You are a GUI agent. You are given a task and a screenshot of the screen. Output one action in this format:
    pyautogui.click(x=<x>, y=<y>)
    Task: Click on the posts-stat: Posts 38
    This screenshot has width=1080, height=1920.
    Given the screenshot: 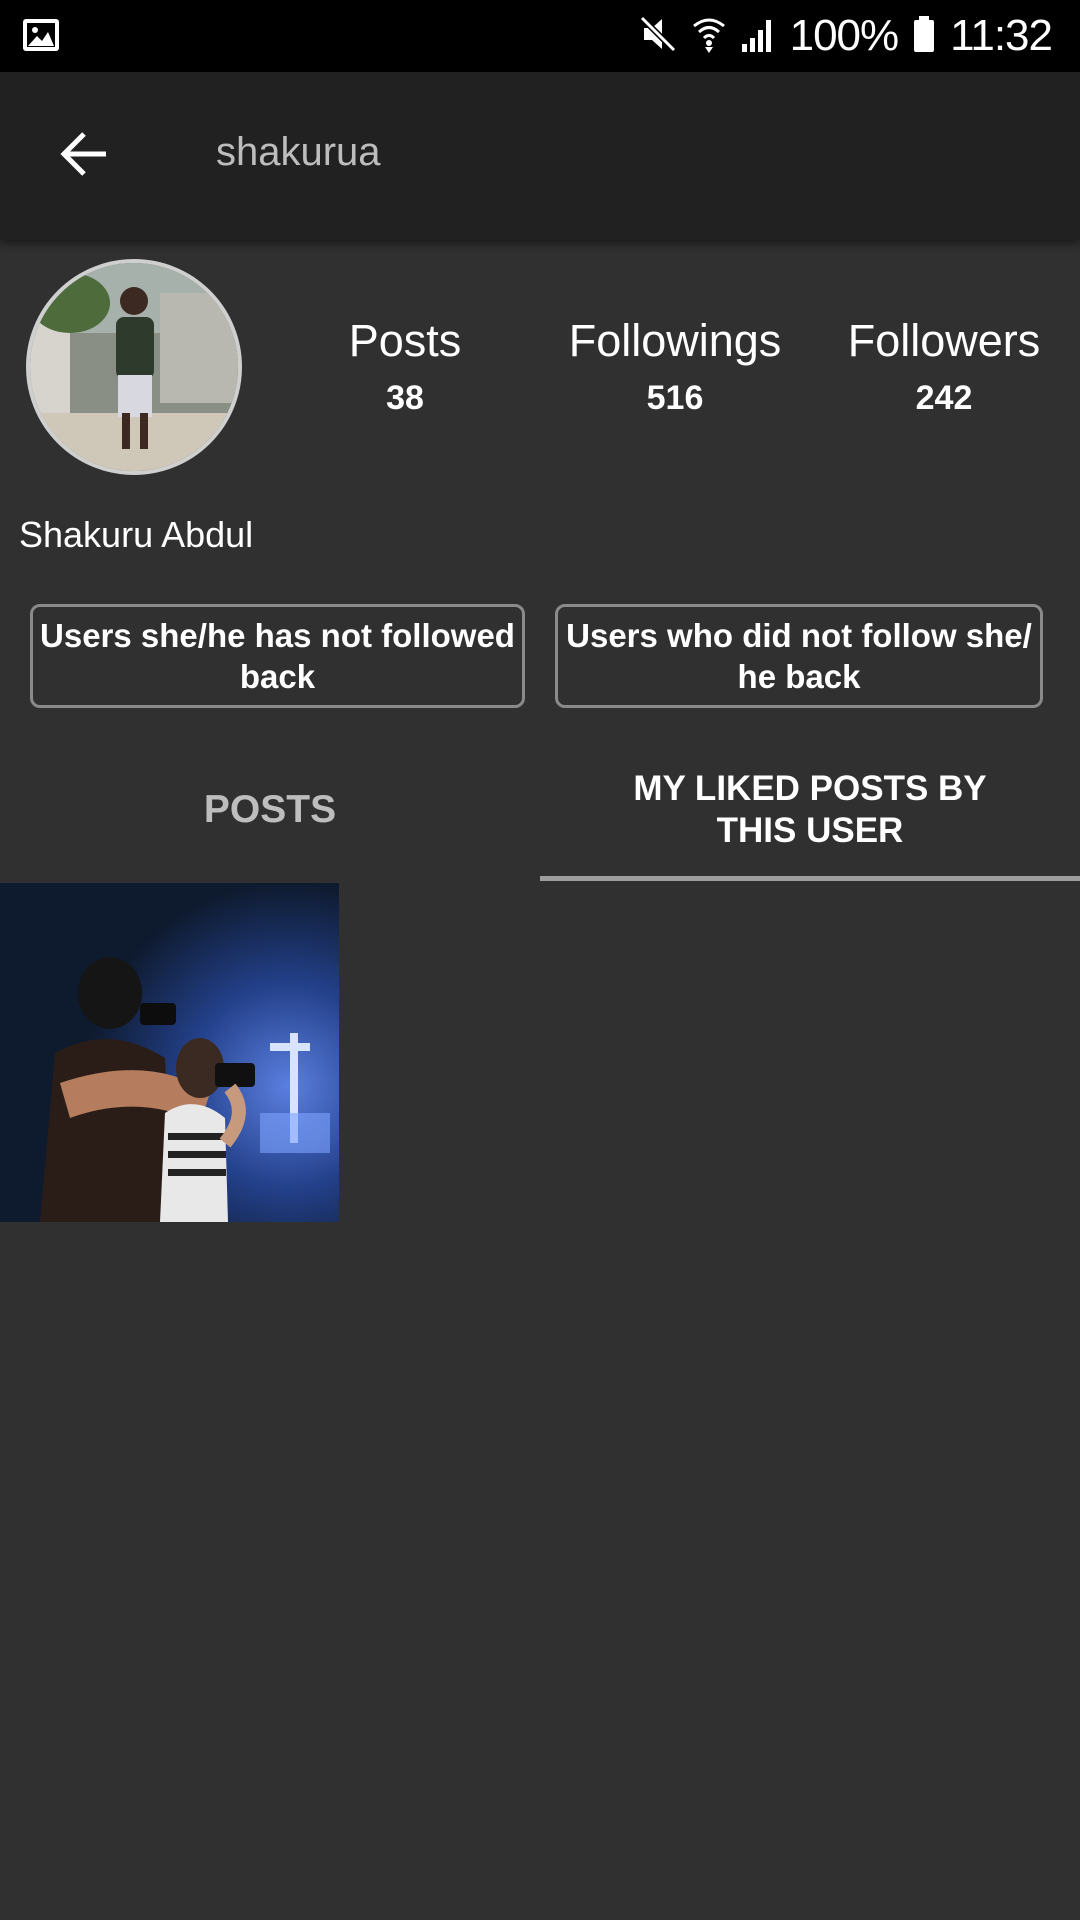 What is the action you would take?
    pyautogui.click(x=405, y=366)
    